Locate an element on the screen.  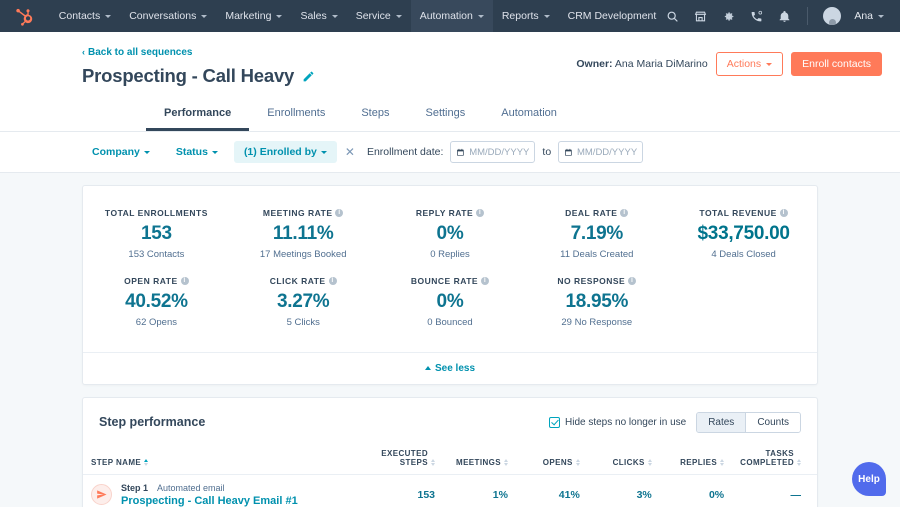
nav-divider is located at coordinates (808, 16).